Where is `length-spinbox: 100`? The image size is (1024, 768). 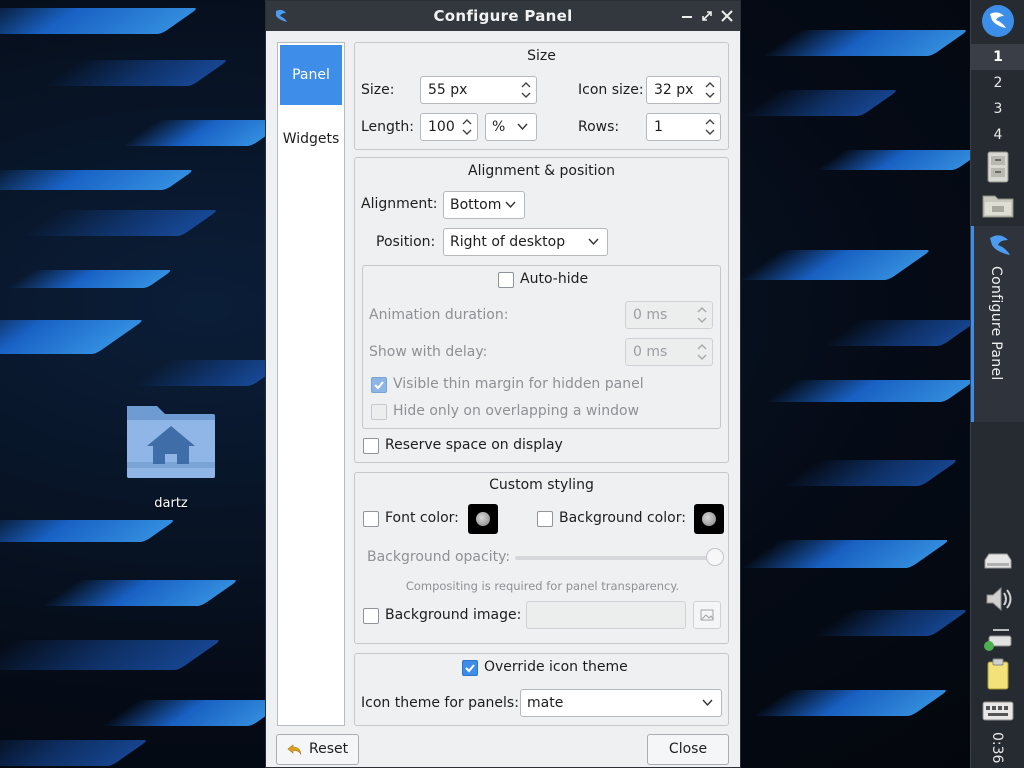
length-spinbox: 100 is located at coordinates (449, 127).